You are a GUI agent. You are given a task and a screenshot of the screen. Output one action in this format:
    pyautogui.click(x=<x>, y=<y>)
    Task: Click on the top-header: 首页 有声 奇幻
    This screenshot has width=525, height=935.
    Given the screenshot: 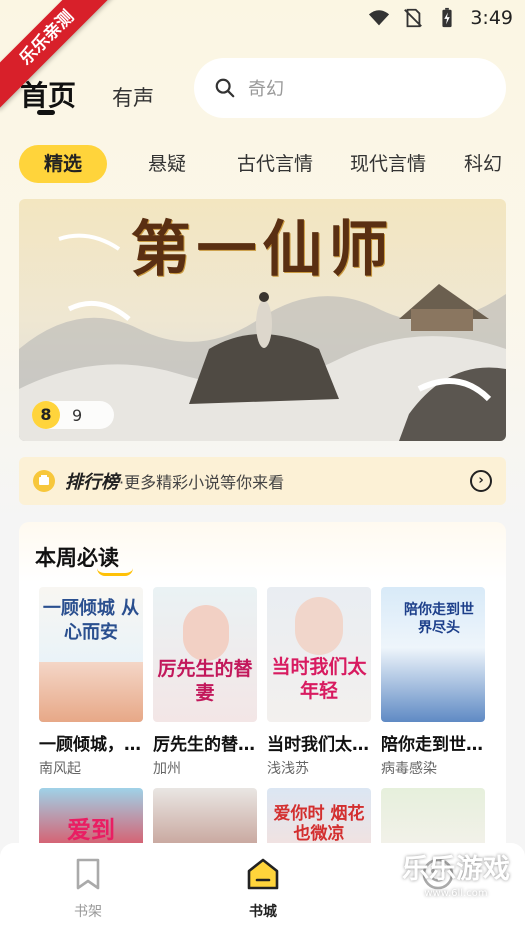 What is the action you would take?
    pyautogui.click(x=262, y=88)
    